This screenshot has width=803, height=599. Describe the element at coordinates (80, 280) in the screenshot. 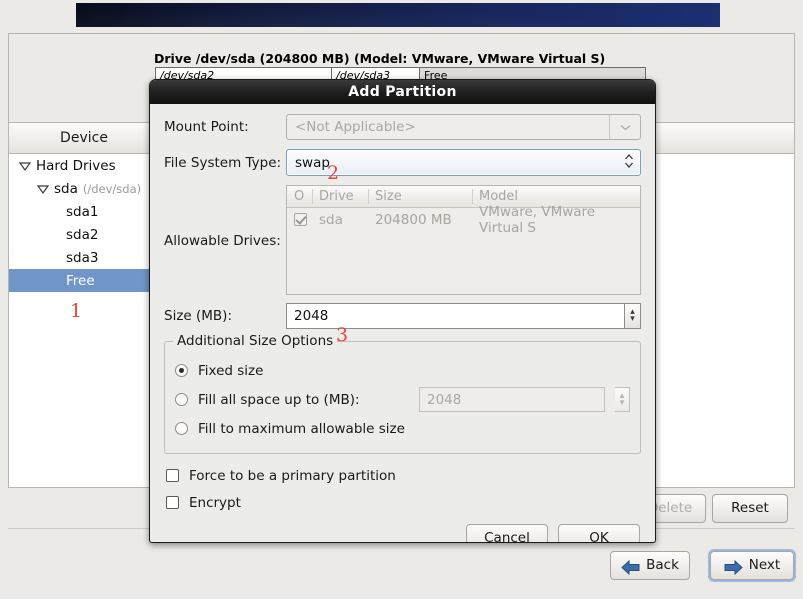

I see `tree-item-label: Free` at that location.